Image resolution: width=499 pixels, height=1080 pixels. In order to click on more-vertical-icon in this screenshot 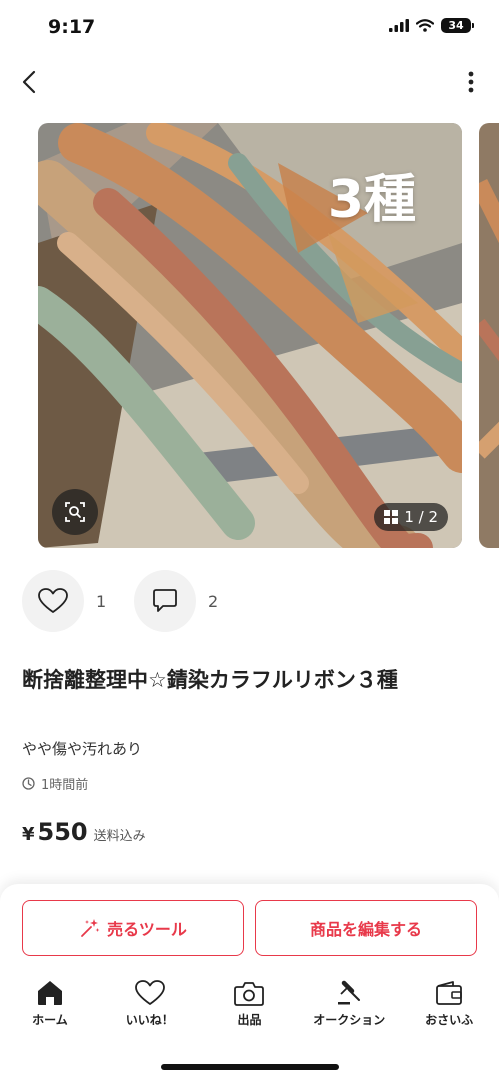, I will do `click(471, 82)`.